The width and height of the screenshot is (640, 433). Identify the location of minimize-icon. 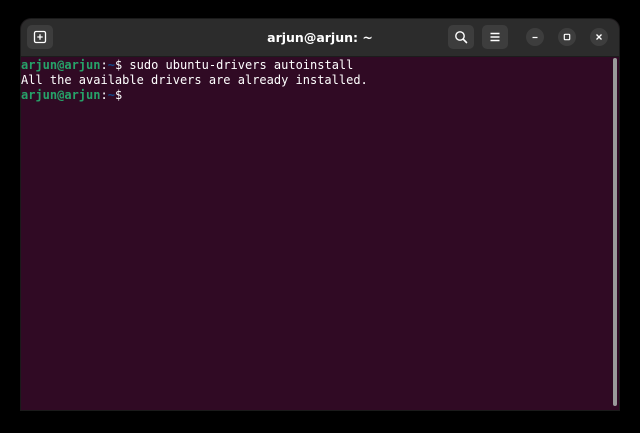
(535, 37).